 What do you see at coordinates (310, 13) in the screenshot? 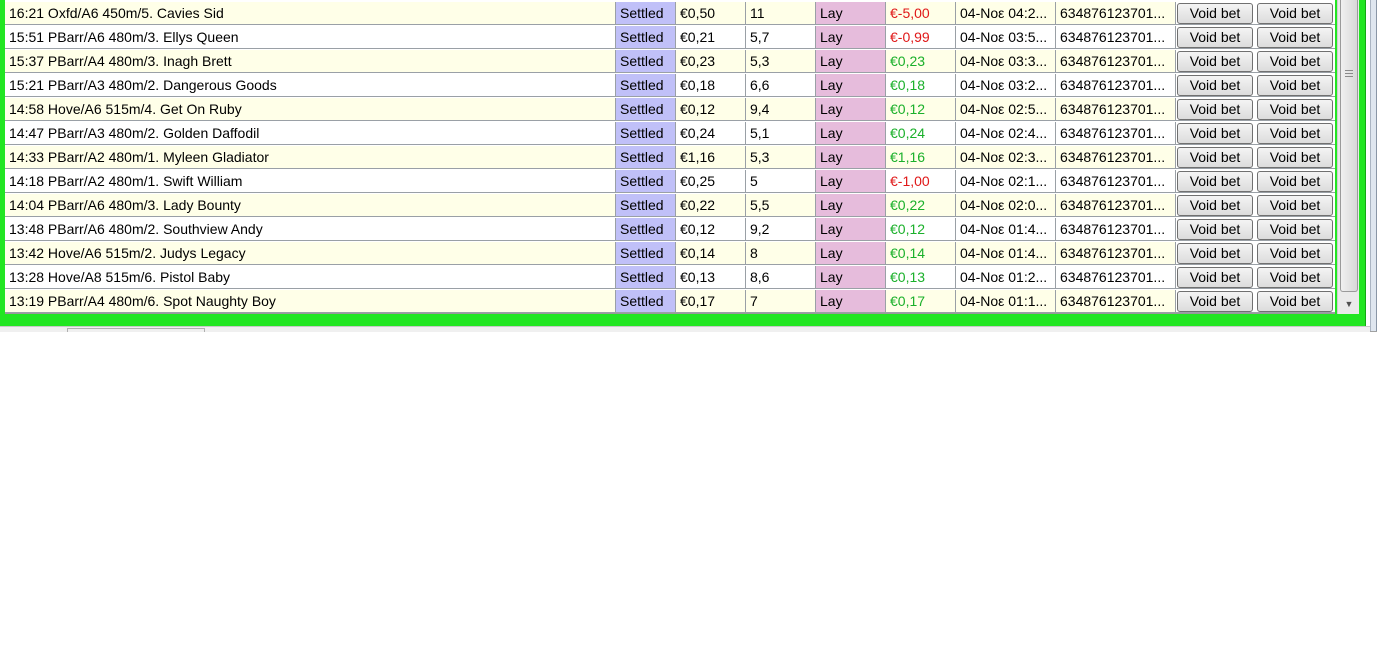
I see `market-cell: 16:21 Oxfd/A6 450m/5. Cavies Sid` at bounding box center [310, 13].